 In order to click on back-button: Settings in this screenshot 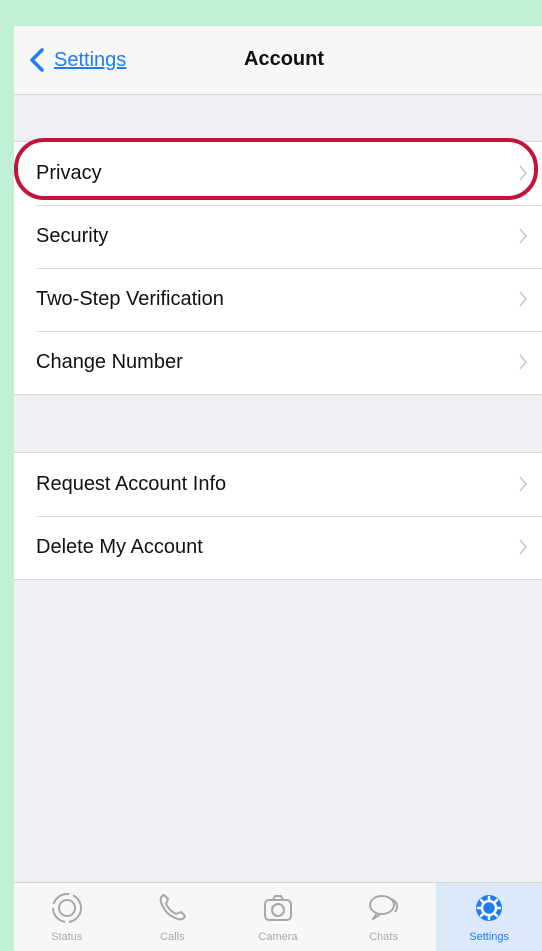, I will do `click(75, 60)`.